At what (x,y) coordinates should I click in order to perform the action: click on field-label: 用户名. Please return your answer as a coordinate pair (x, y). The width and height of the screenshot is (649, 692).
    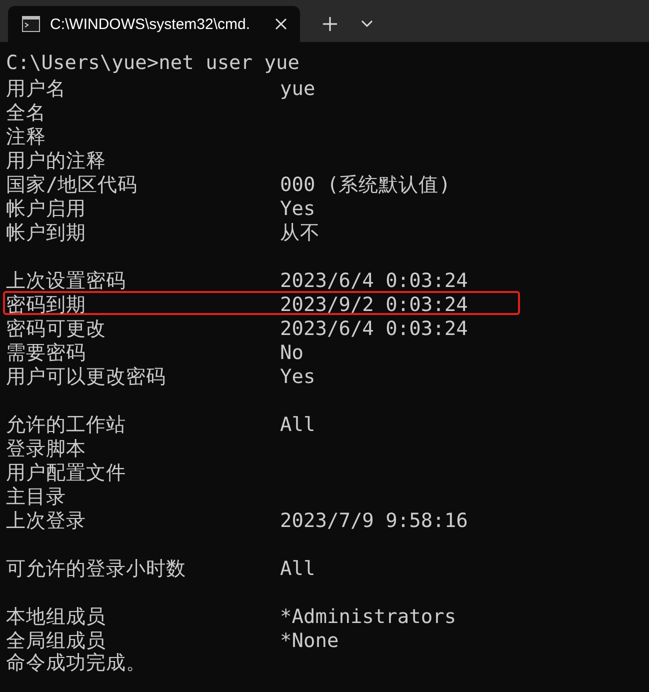
    Looking at the image, I should click on (36, 87).